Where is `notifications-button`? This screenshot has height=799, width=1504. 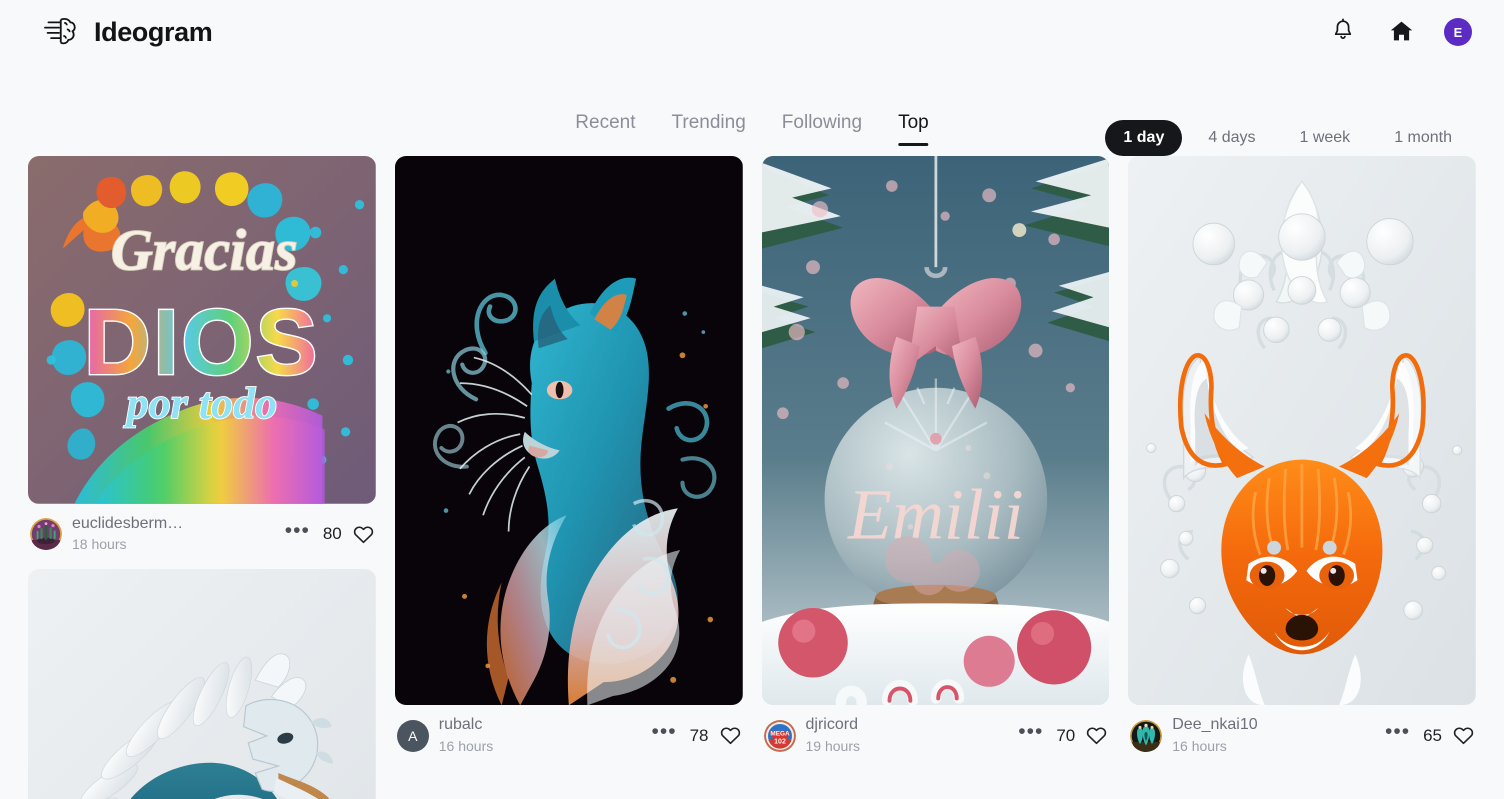 notifications-button is located at coordinates (1343, 32).